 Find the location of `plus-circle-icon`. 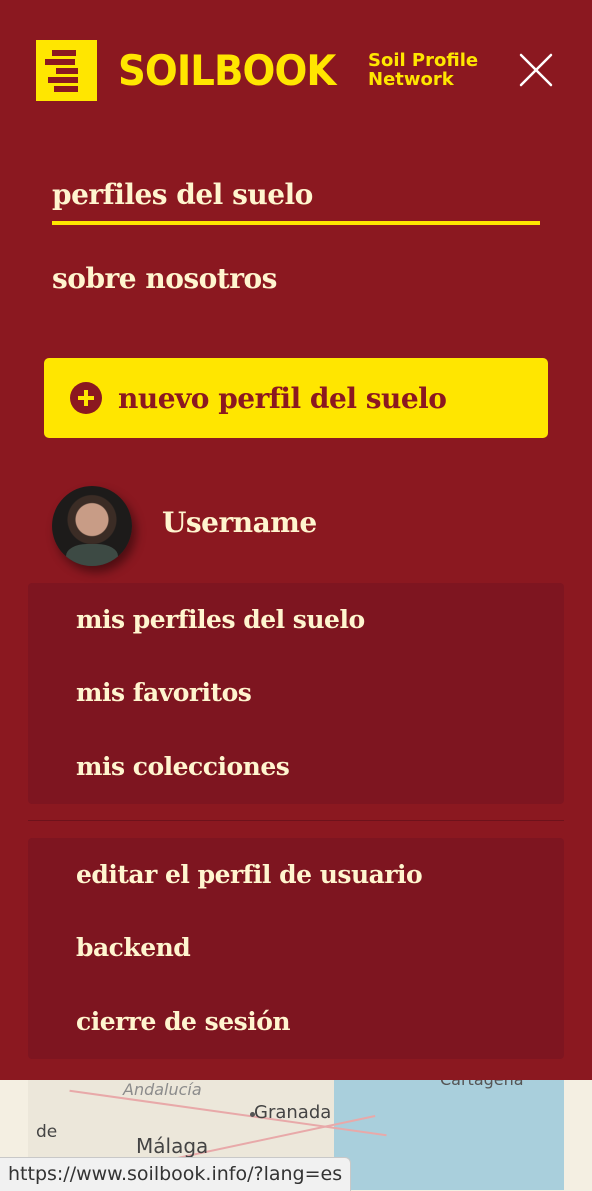

plus-circle-icon is located at coordinates (86, 398).